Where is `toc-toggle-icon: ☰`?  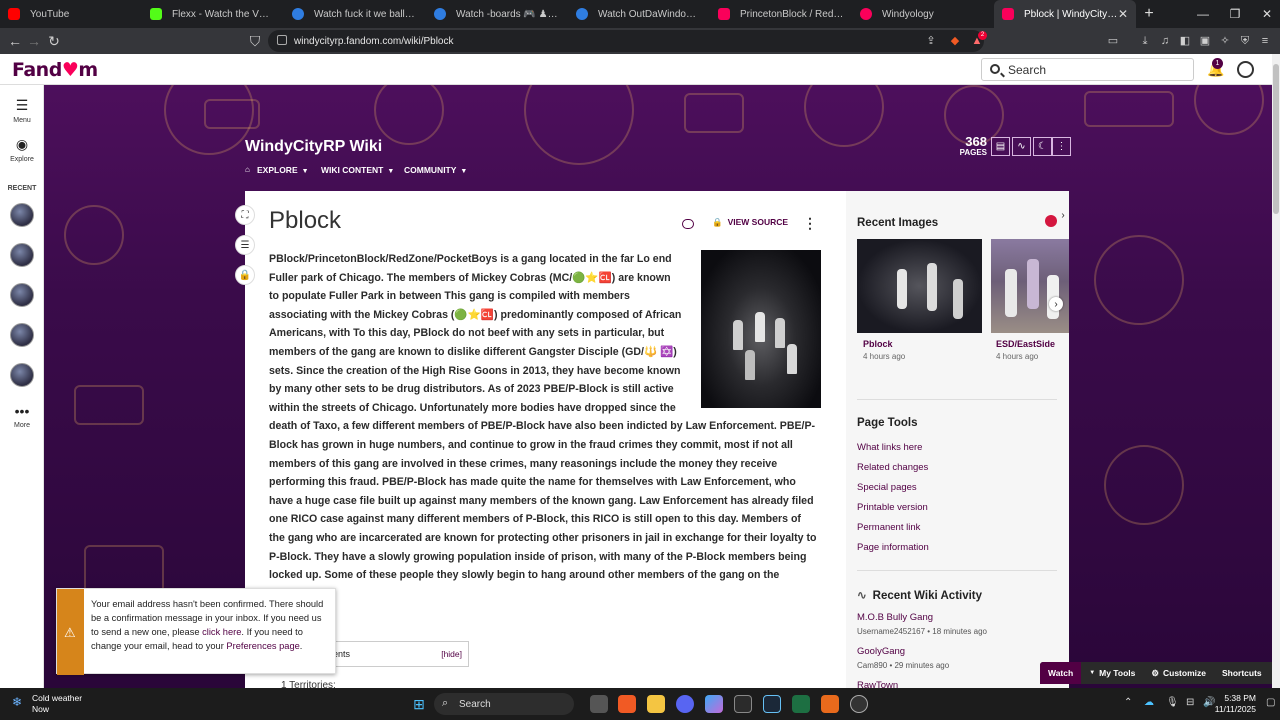 toc-toggle-icon: ☰ is located at coordinates (245, 245).